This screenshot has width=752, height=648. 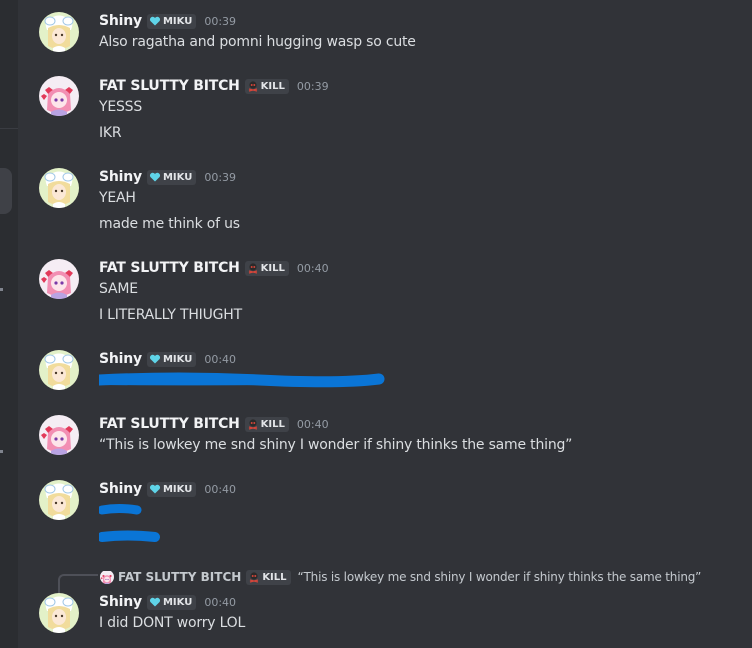 I want to click on message-text: I LITERALLY THIUGHT, so click(x=170, y=315).